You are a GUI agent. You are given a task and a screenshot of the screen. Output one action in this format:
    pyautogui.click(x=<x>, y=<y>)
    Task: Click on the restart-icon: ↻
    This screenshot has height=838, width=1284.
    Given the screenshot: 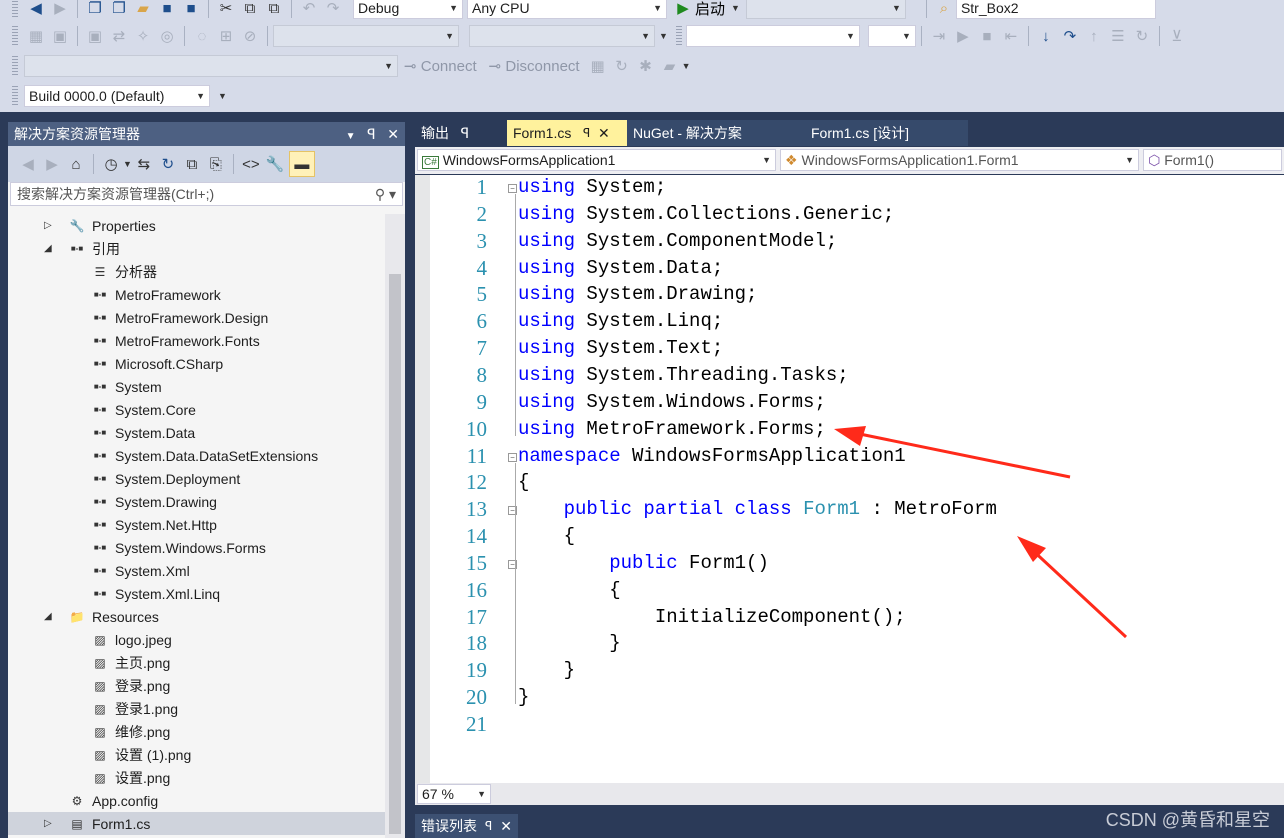 What is the action you would take?
    pyautogui.click(x=1142, y=36)
    